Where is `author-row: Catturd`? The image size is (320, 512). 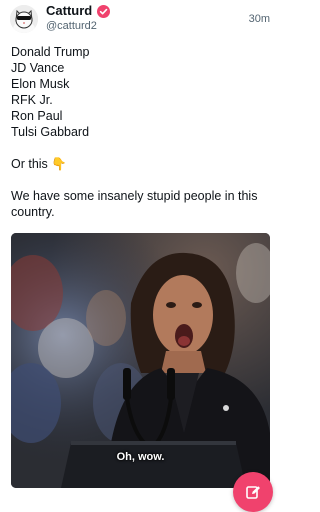 author-row: Catturd is located at coordinates (78, 11).